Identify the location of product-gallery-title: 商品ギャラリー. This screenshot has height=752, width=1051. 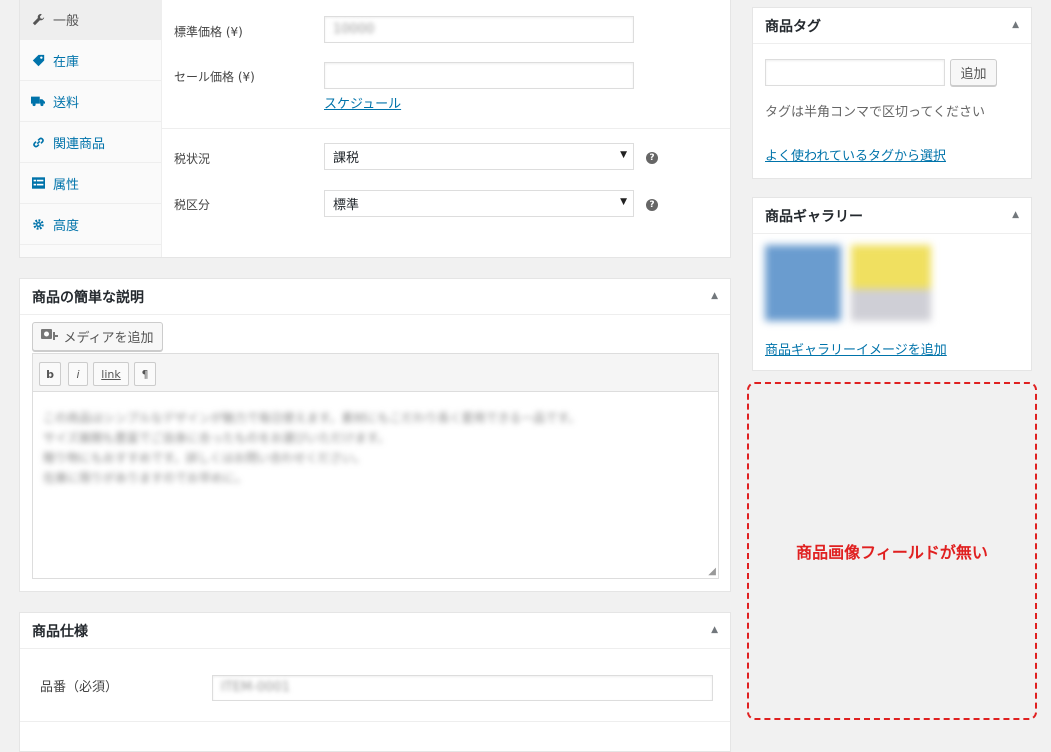
(814, 216).